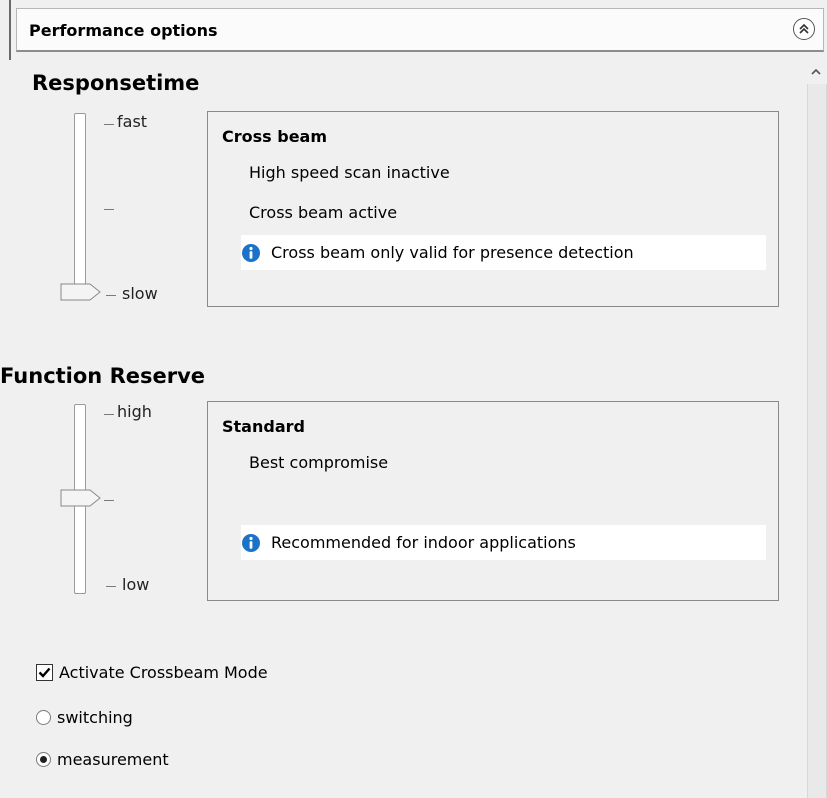 The width and height of the screenshot is (827, 798). Describe the element at coordinates (116, 83) in the screenshot. I see `responsetime-title: Responsetime` at that location.